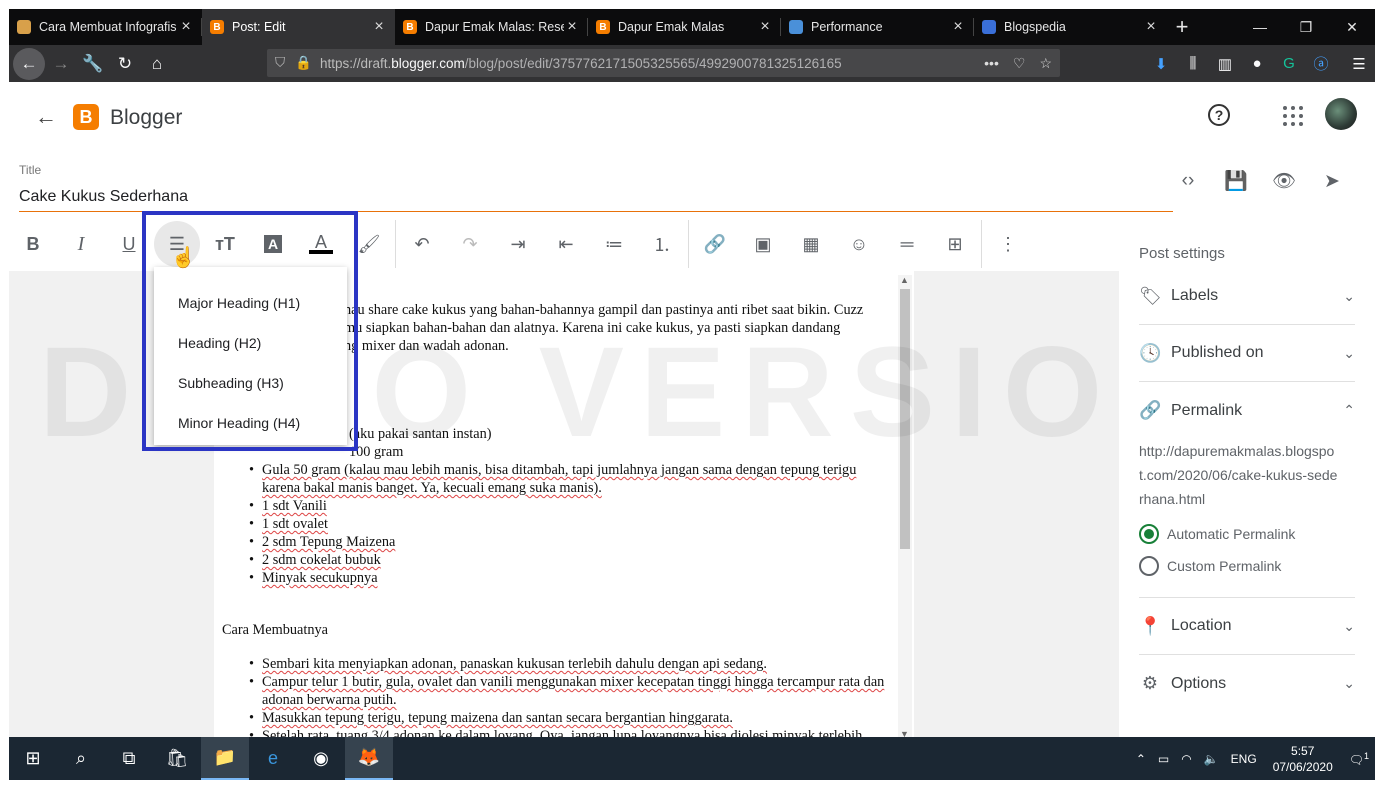  I want to click on table-icon: ⊞, so click(955, 244).